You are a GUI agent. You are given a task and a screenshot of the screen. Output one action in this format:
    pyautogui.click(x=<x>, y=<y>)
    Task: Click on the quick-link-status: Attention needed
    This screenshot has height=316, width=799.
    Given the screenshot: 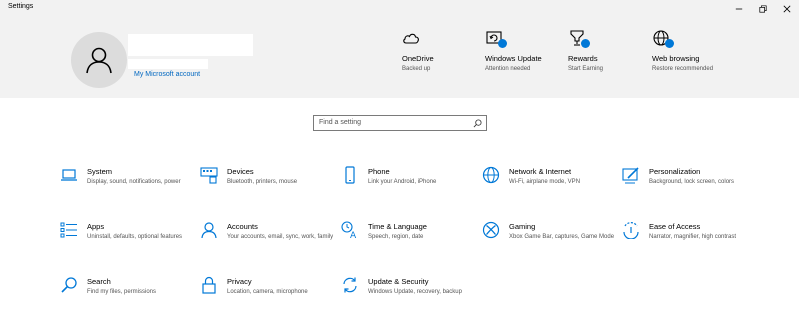 What is the action you would take?
    pyautogui.click(x=508, y=69)
    